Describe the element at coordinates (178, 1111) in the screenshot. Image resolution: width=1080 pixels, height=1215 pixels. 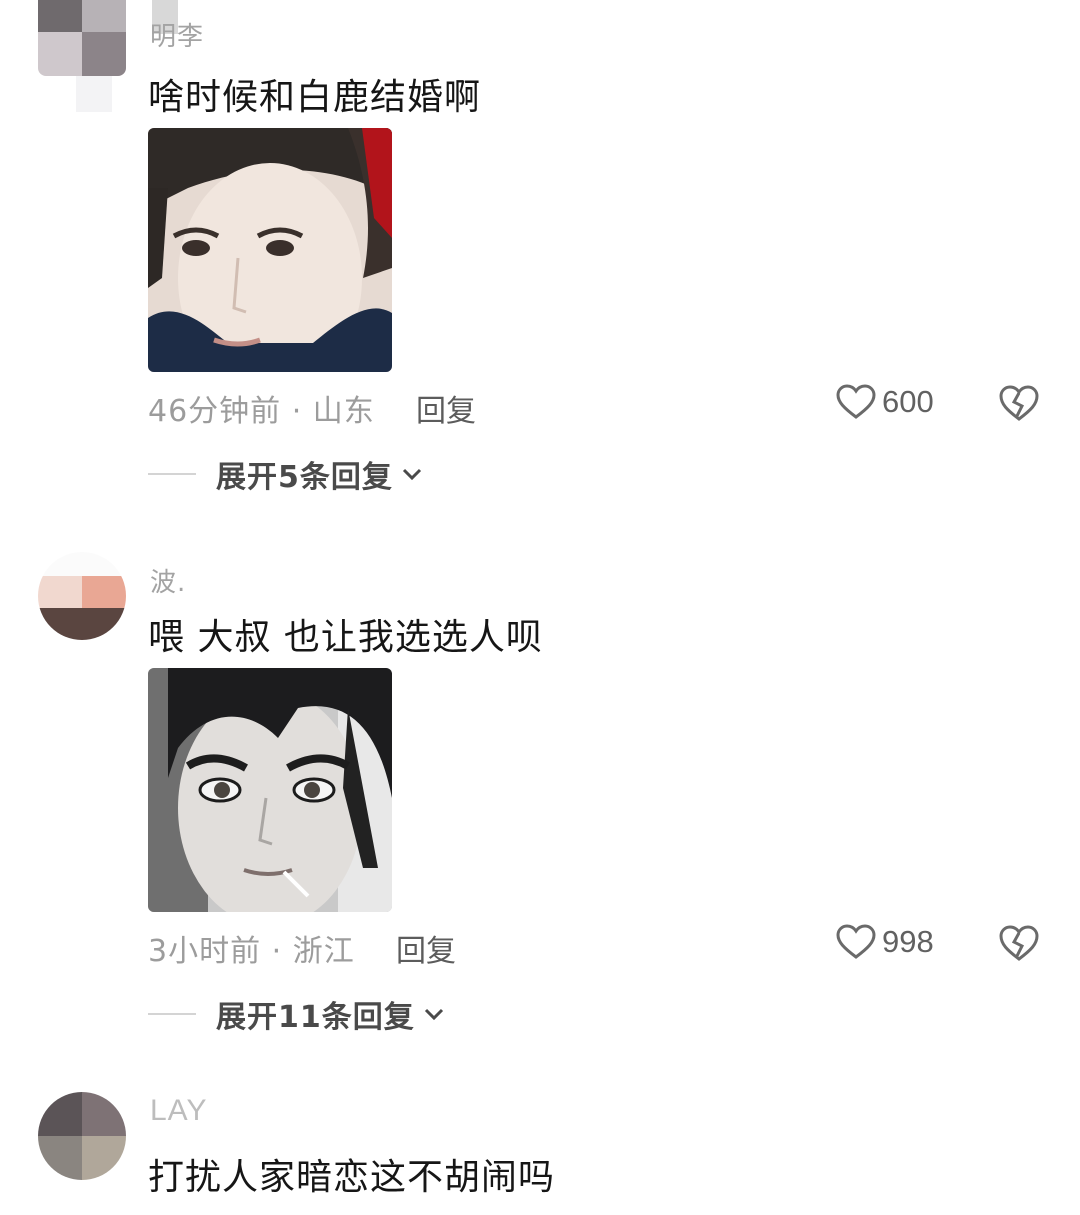
I see `username: LAY` at that location.